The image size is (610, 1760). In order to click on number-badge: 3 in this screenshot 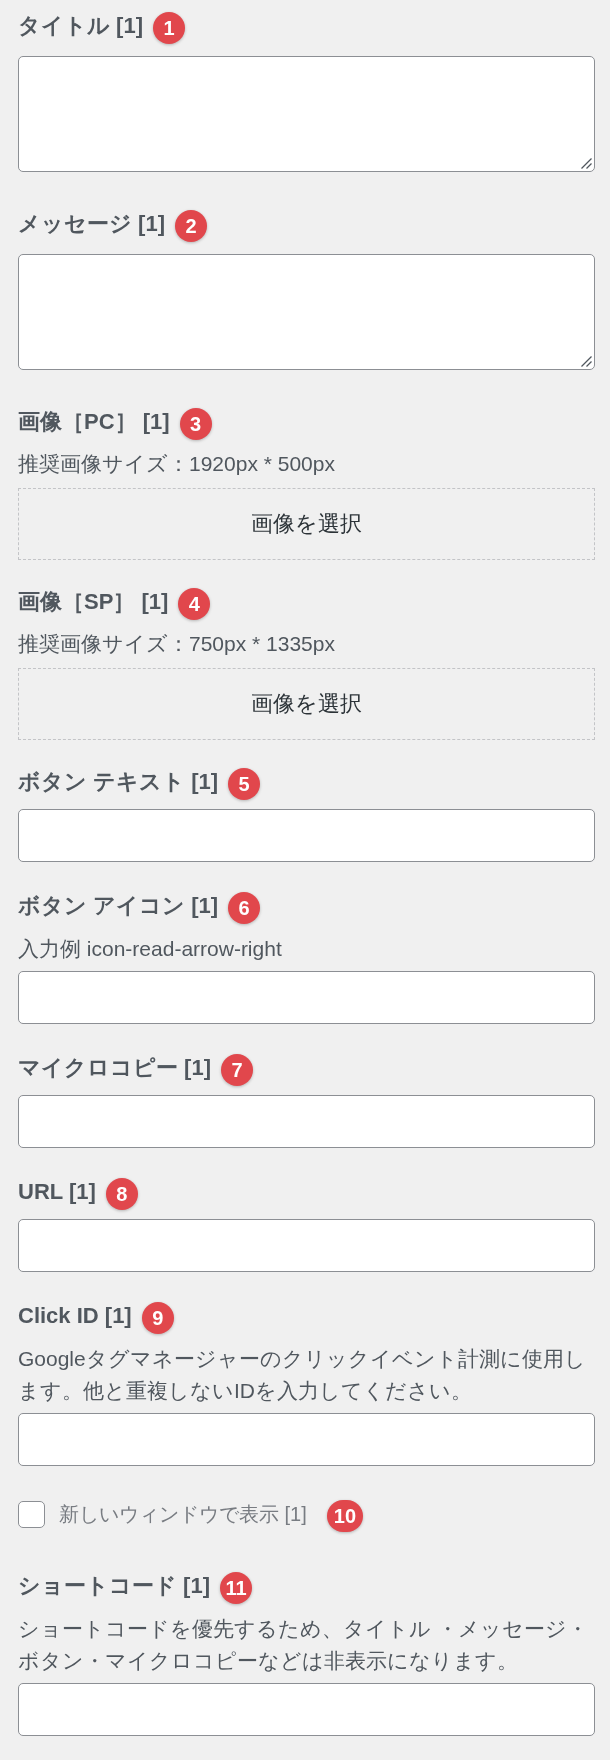, I will do `click(195, 423)`.